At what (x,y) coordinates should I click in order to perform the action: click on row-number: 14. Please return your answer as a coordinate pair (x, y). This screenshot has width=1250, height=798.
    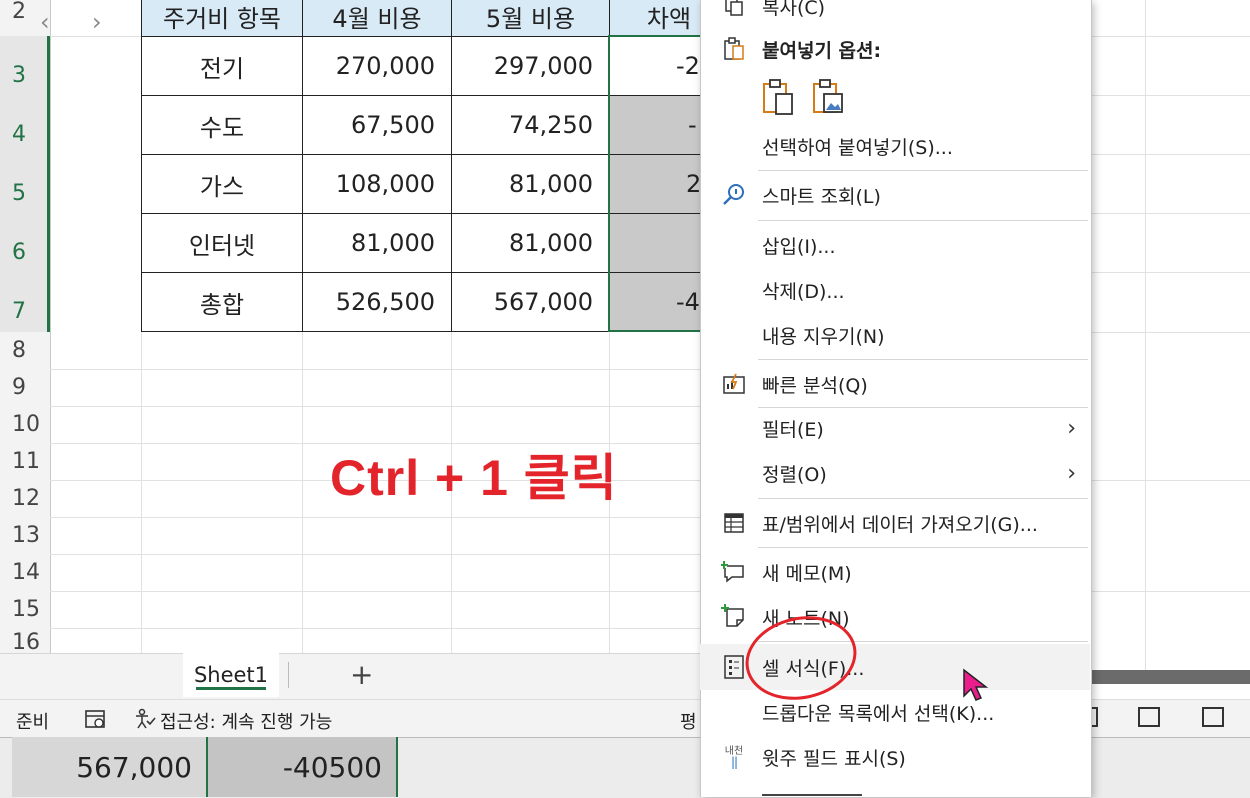
    Looking at the image, I should click on (25, 572).